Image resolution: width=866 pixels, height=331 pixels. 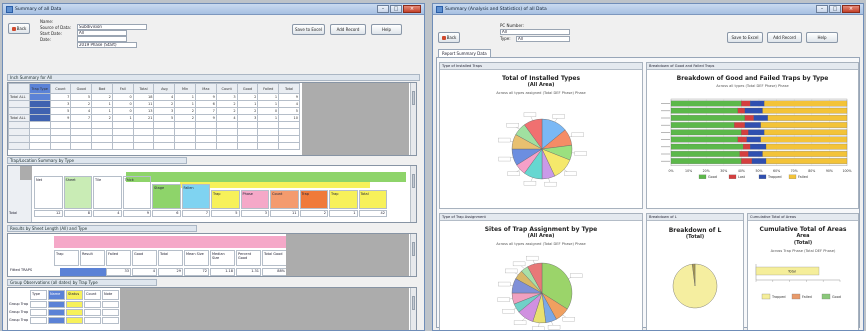 What do you see at coordinates (107, 192) in the screenshot?
I see `column-header: Tile` at bounding box center [107, 192].